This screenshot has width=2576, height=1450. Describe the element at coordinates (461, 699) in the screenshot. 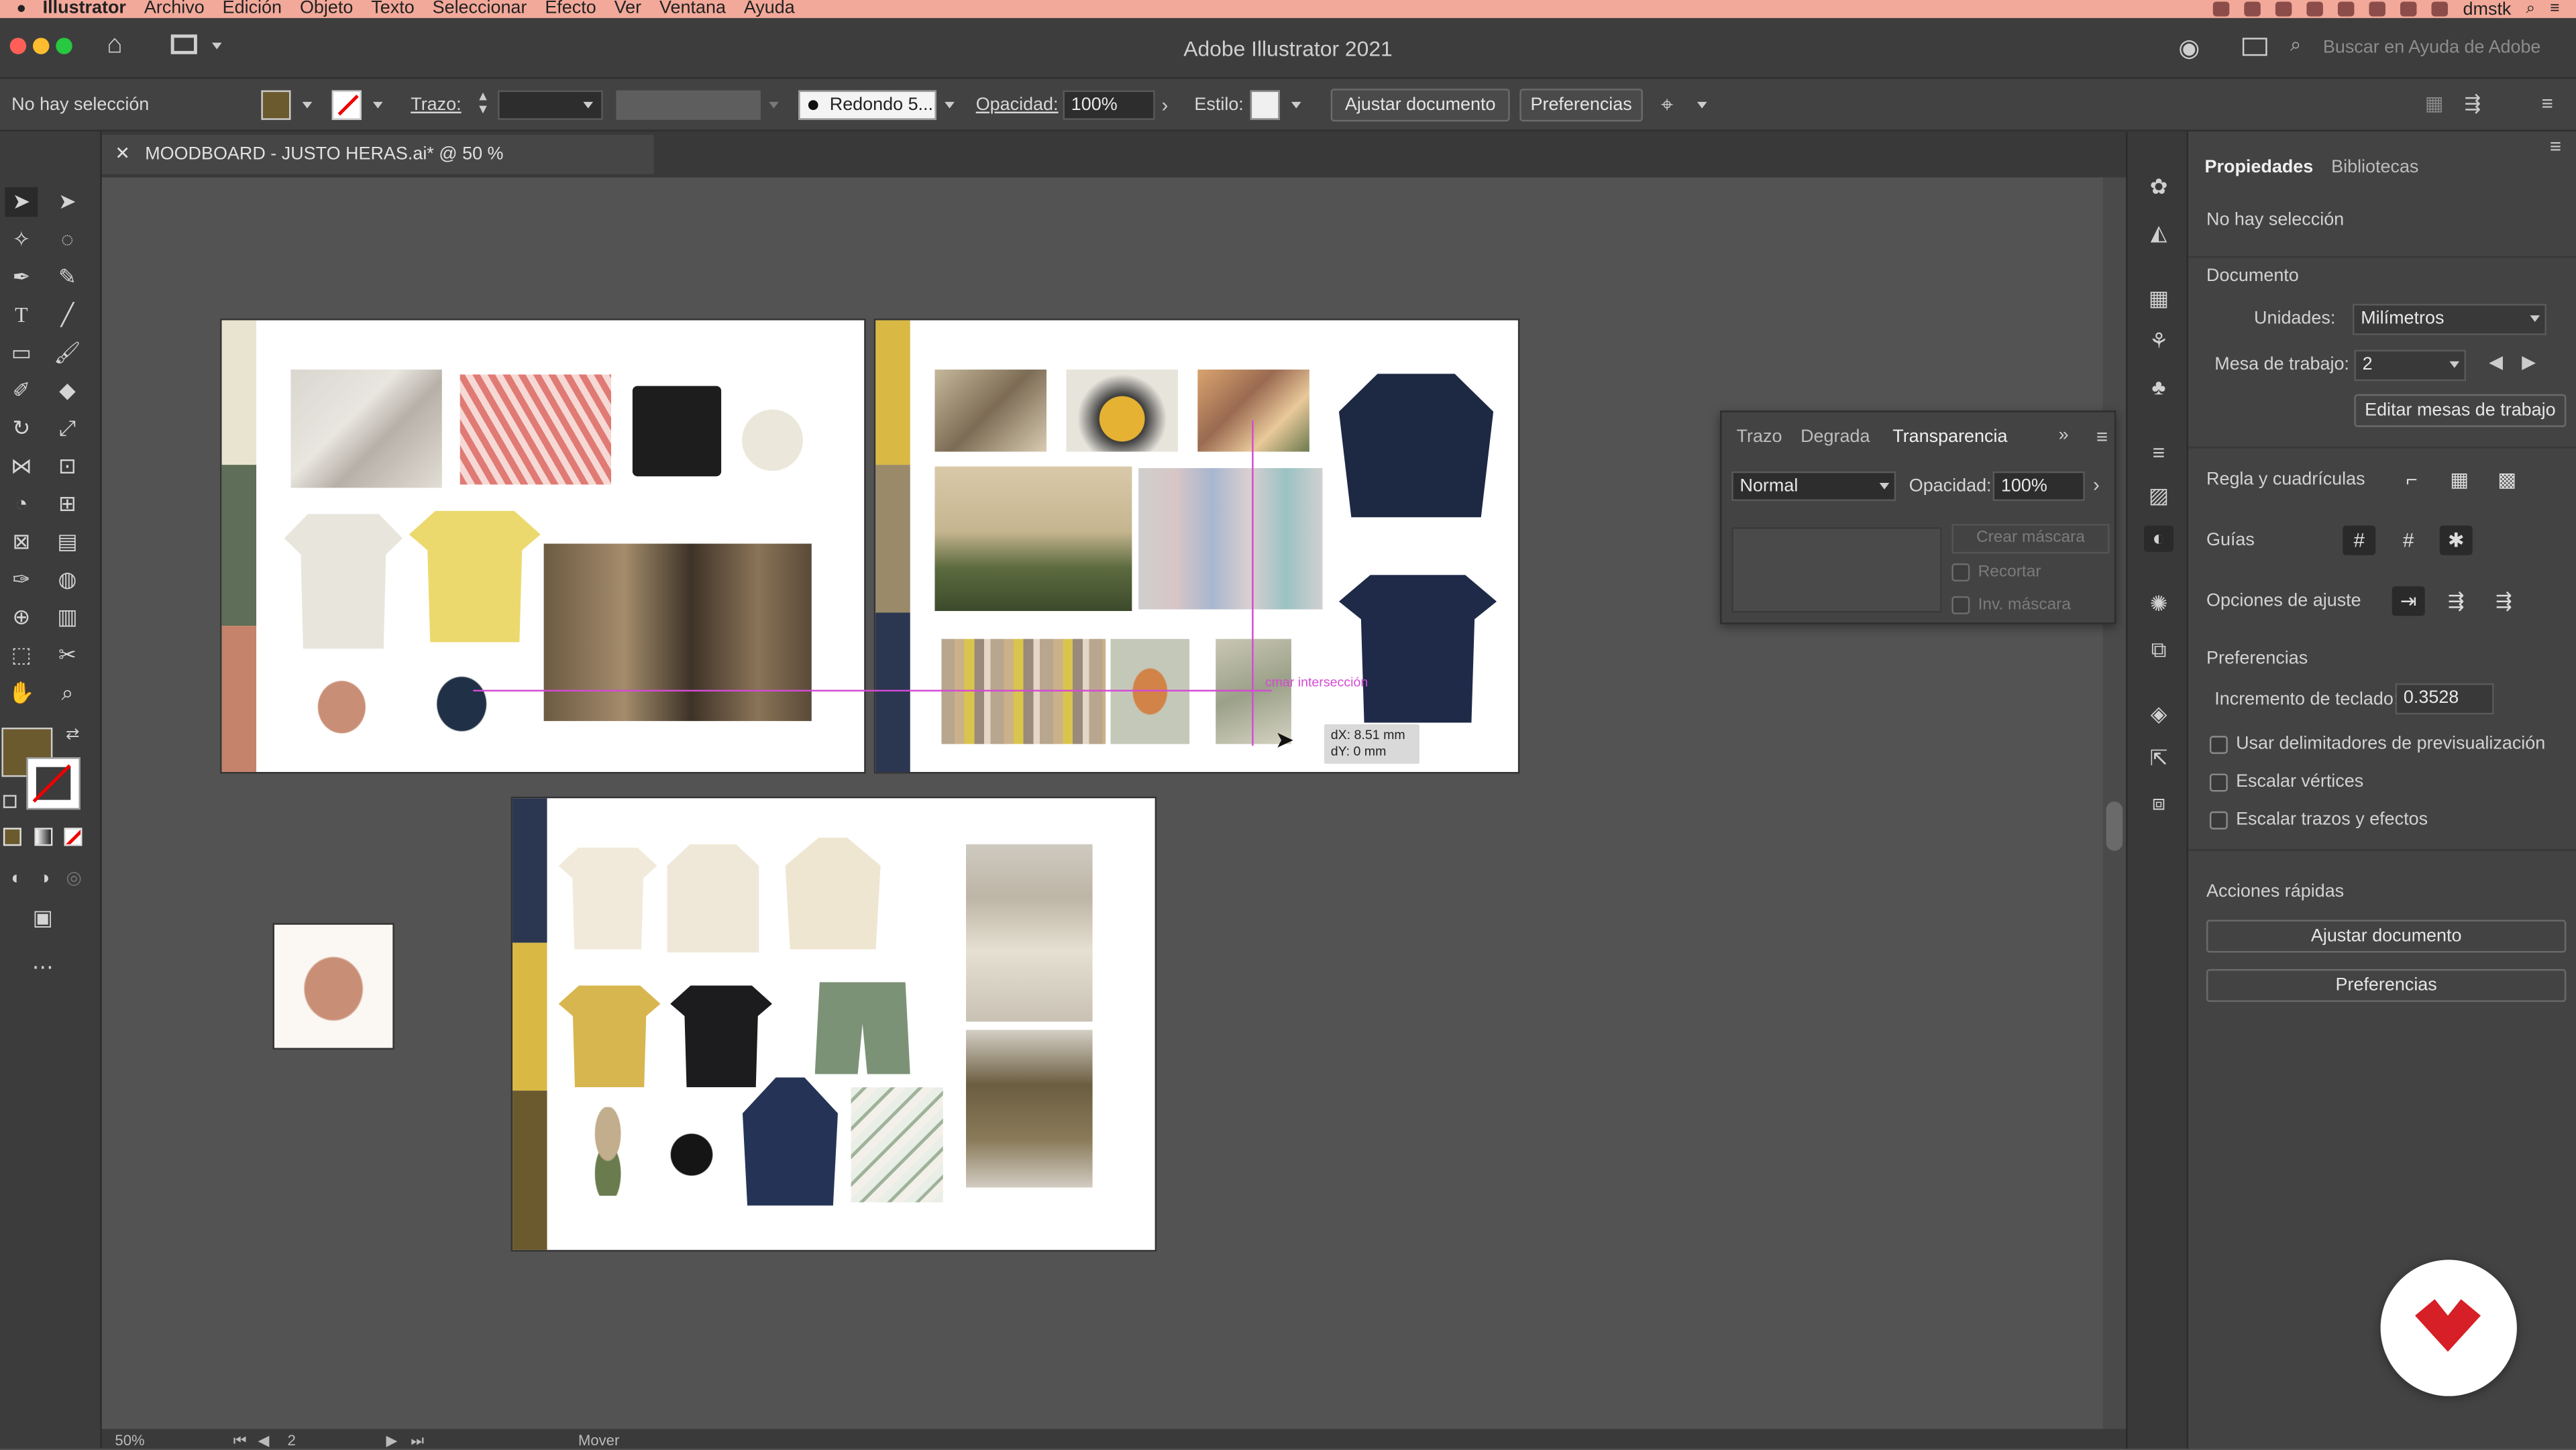

I see `moodboard-image-navy-cap` at that location.